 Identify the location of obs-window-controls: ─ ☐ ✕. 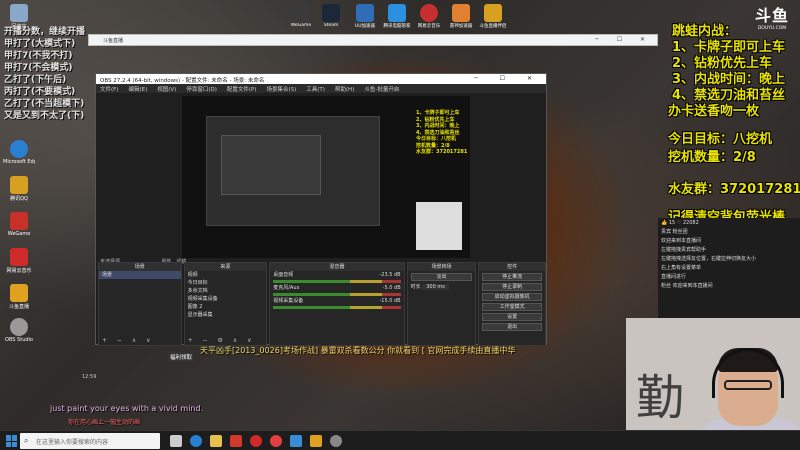
(508, 78).